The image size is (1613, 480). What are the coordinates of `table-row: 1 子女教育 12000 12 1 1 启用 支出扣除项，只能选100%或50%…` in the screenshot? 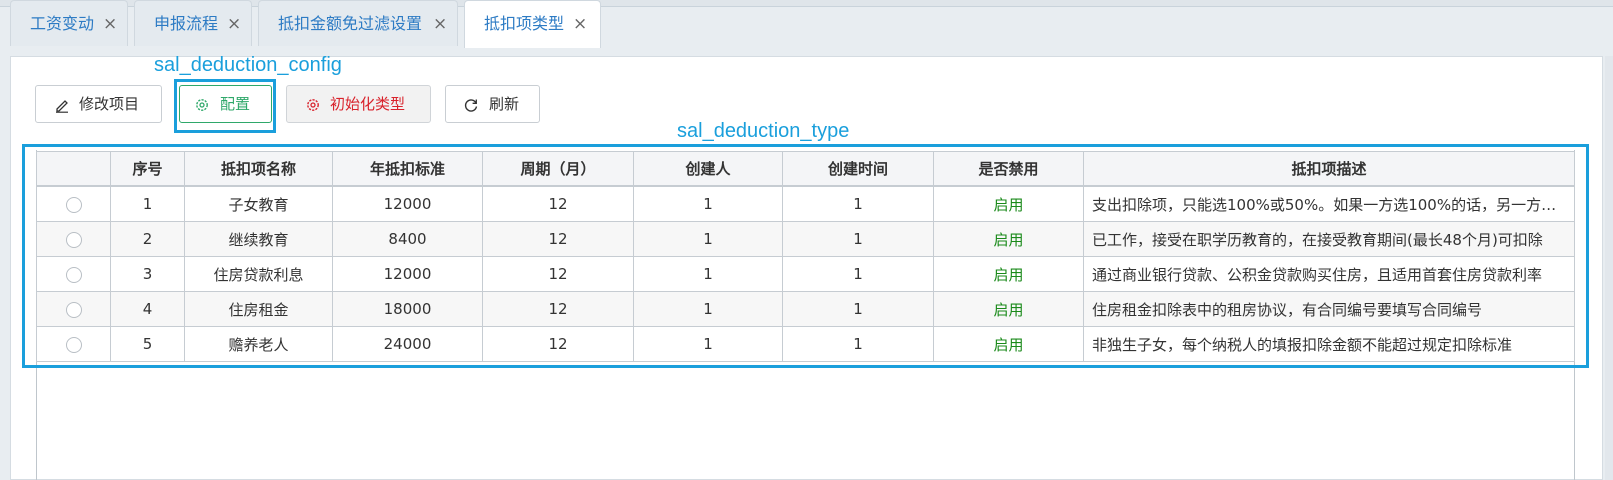 It's located at (805, 203).